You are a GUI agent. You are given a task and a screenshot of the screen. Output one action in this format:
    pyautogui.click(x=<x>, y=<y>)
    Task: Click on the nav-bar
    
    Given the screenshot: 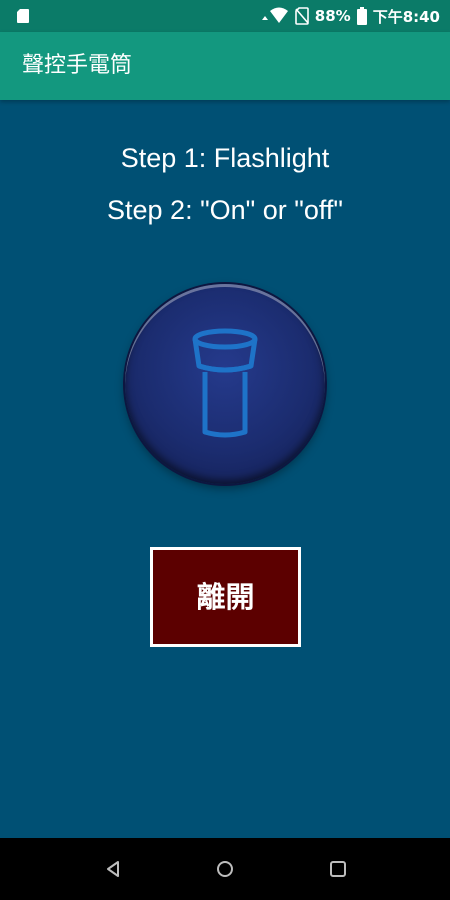 What is the action you would take?
    pyautogui.click(x=225, y=869)
    